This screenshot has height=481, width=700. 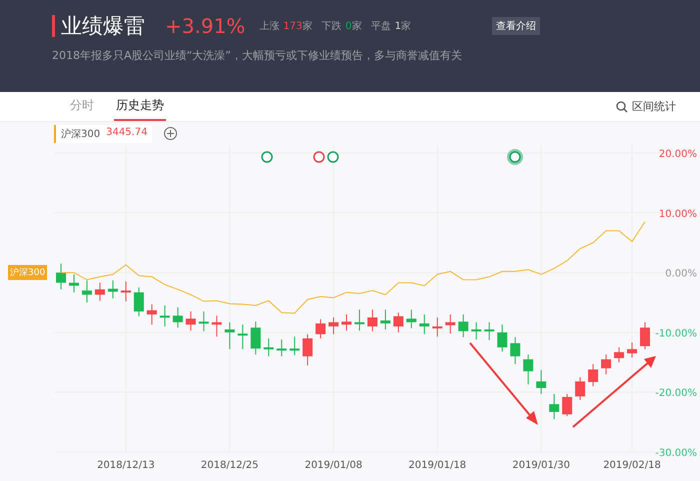 What do you see at coordinates (646, 106) in the screenshot?
I see `interval-stats-button: 区间统计` at bounding box center [646, 106].